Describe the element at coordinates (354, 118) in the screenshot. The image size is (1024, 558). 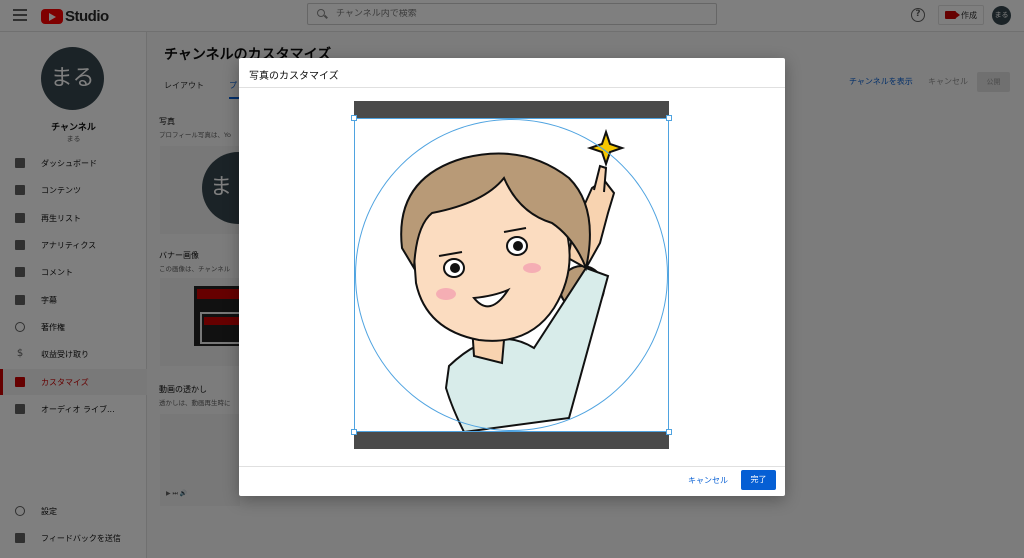
I see `crop-handle-top-left` at that location.